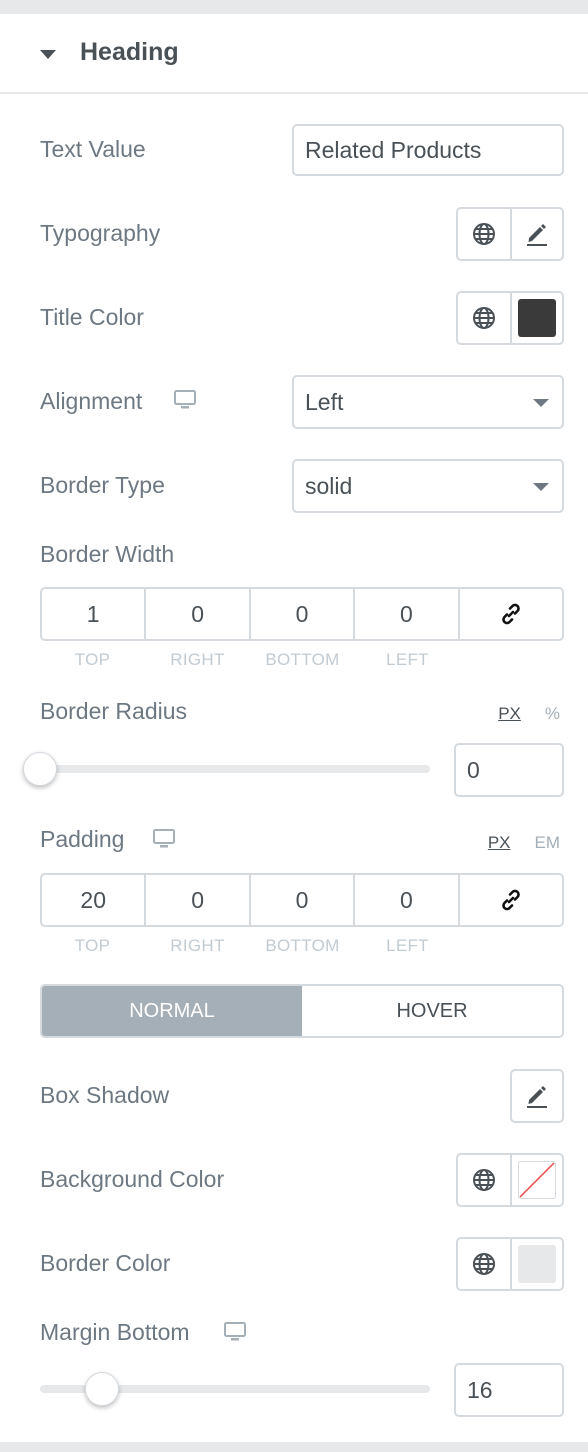  I want to click on title-color-swatch, so click(537, 318).